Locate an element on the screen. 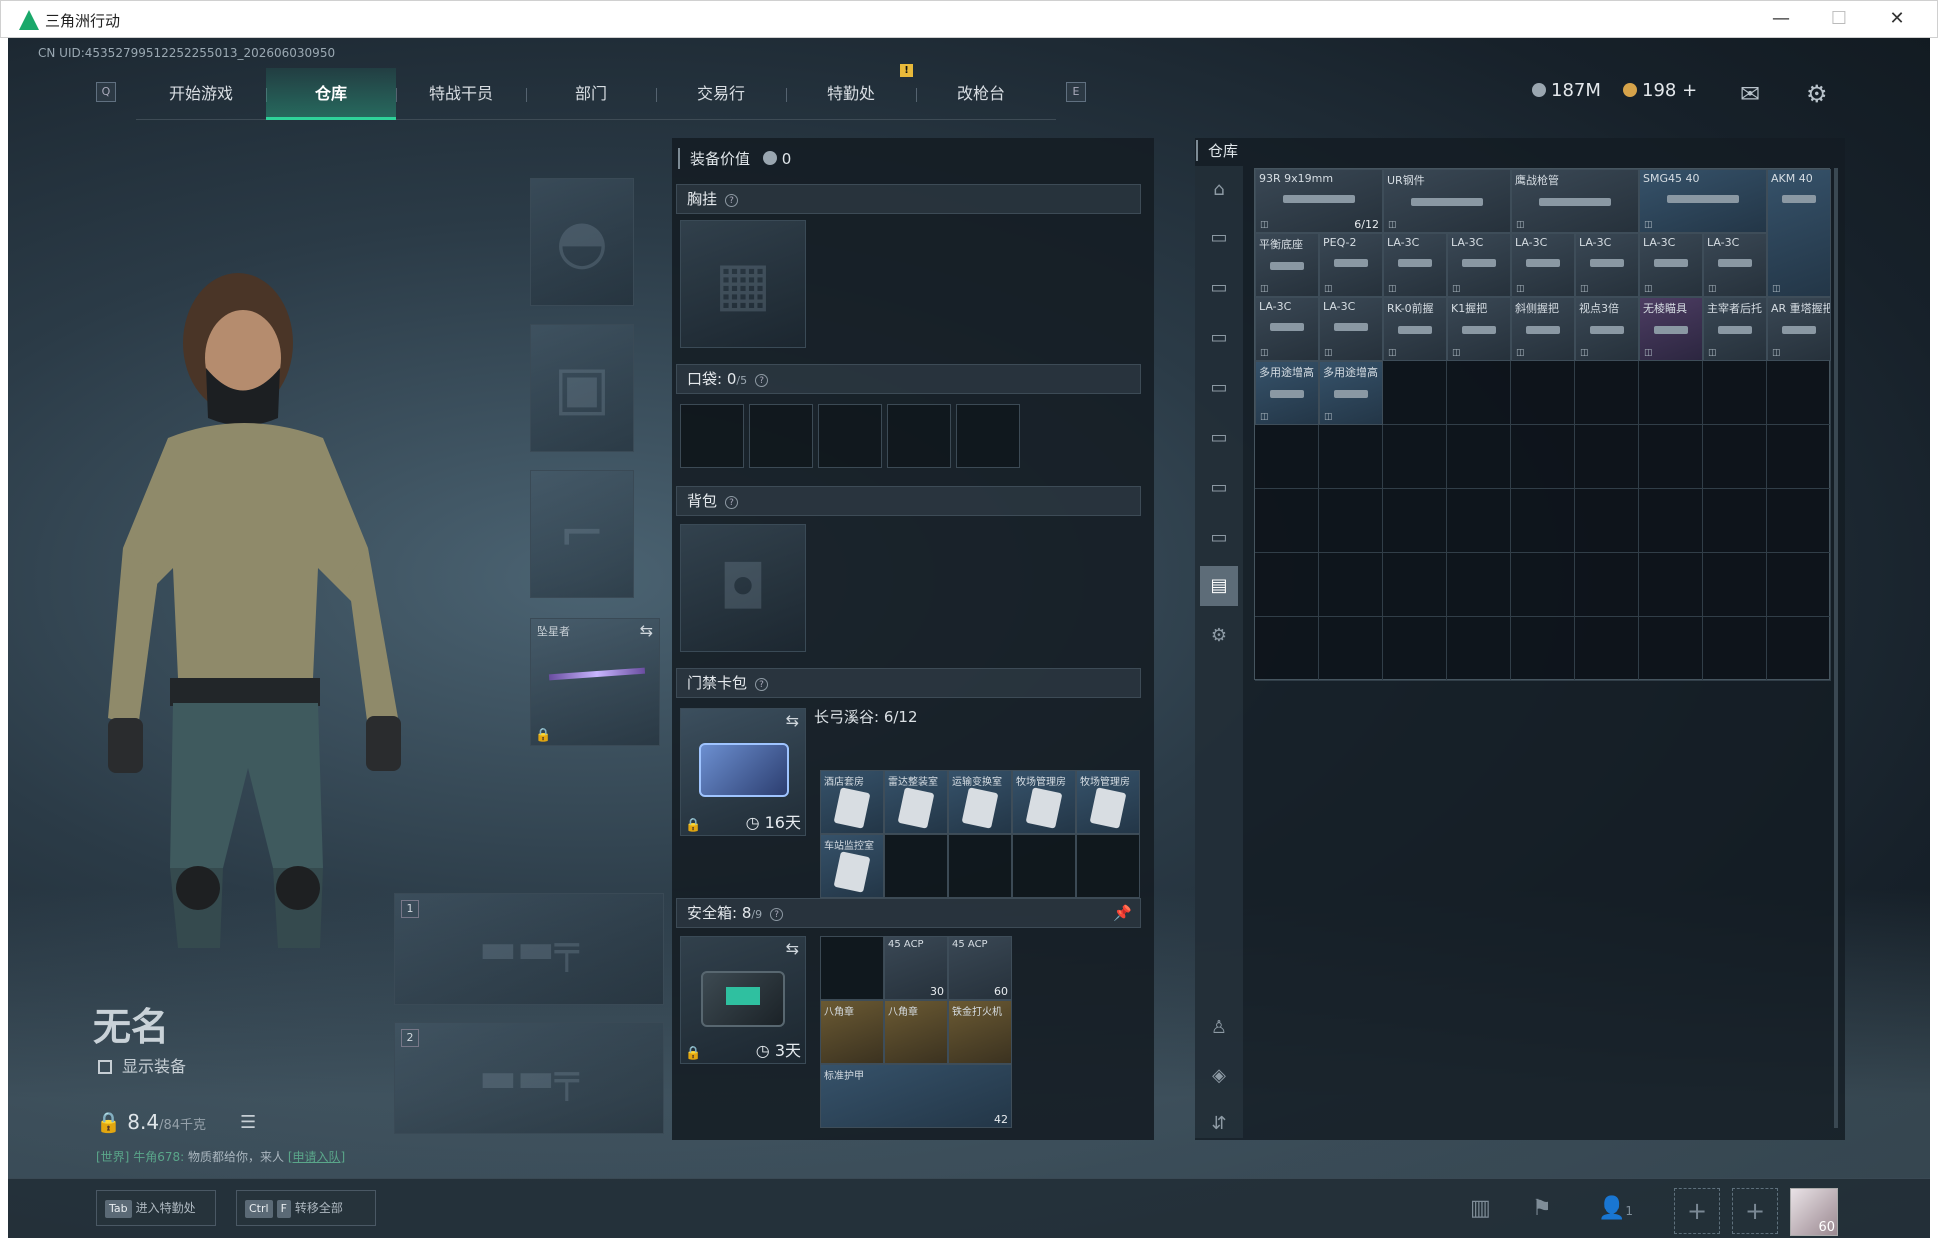  swap-icon: ⇆ is located at coordinates (792, 720).